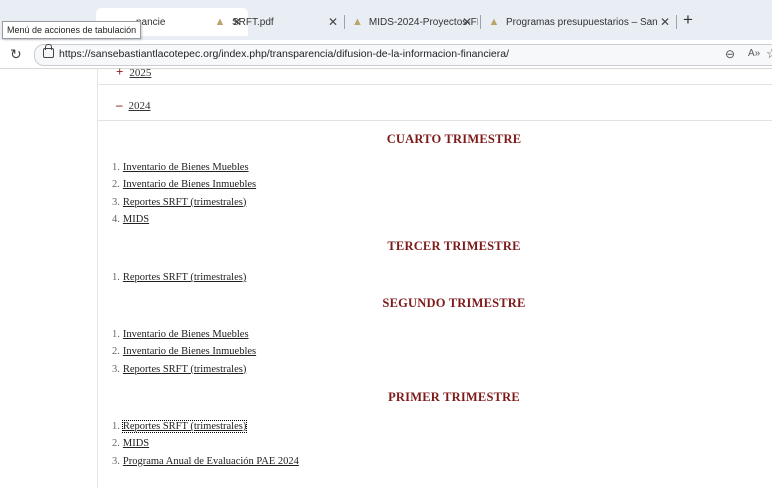  Describe the element at coordinates (72, 30) in the screenshot. I see `tab-actions-tooltip: Menú de acciones de tabulación` at that location.